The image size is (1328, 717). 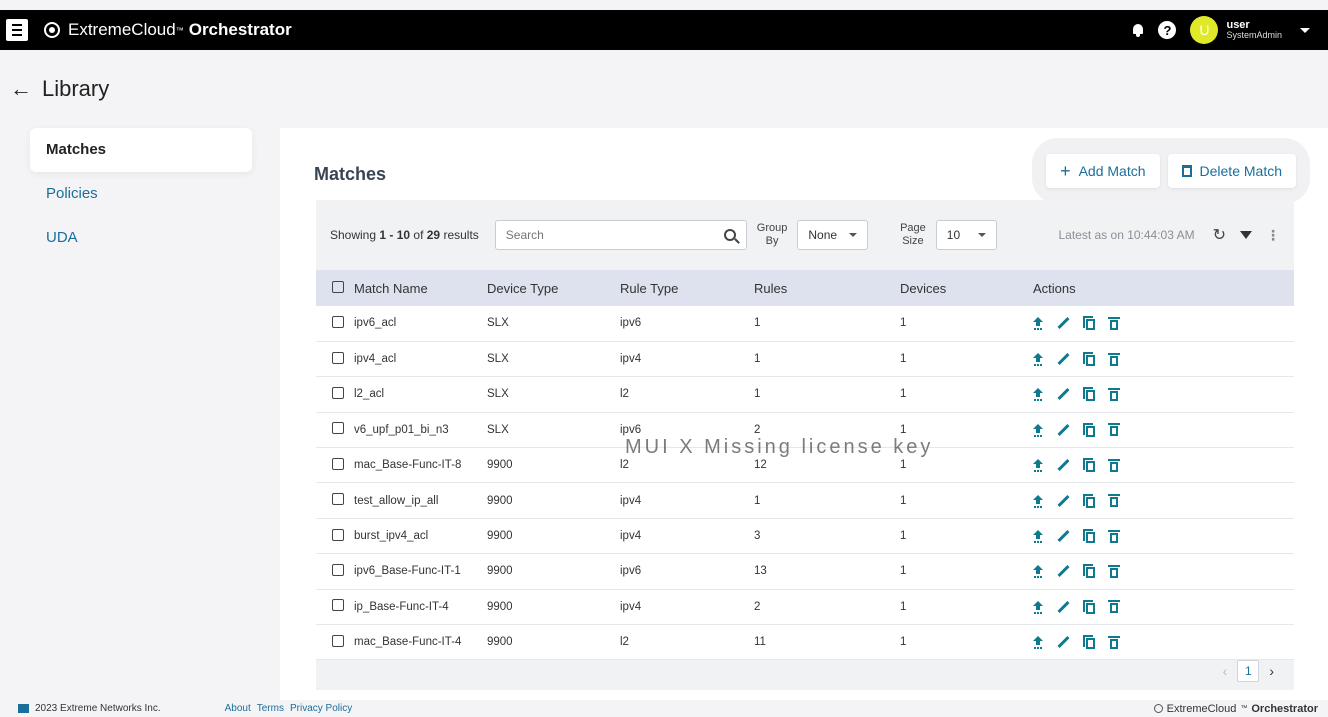 What do you see at coordinates (729, 235) in the screenshot?
I see `search-icon` at bounding box center [729, 235].